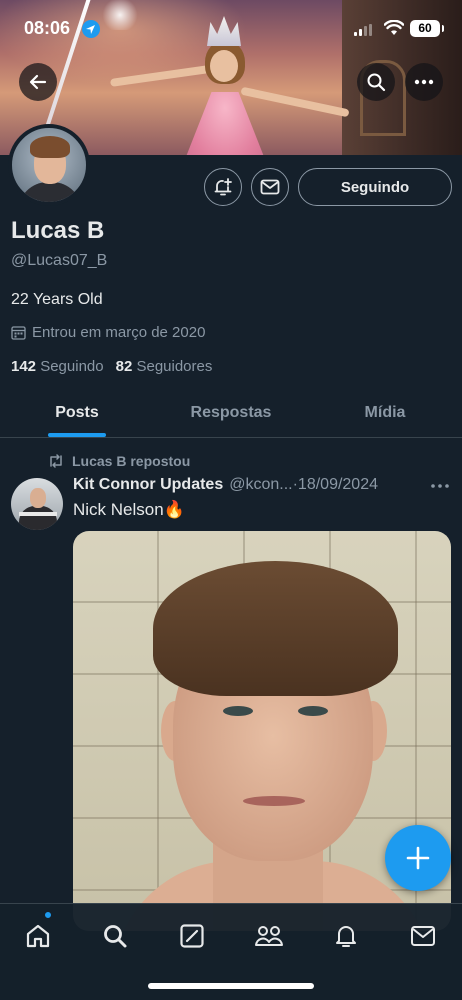  What do you see at coordinates (38, 514) in the screenshot?
I see `post-avatar-stripe` at bounding box center [38, 514].